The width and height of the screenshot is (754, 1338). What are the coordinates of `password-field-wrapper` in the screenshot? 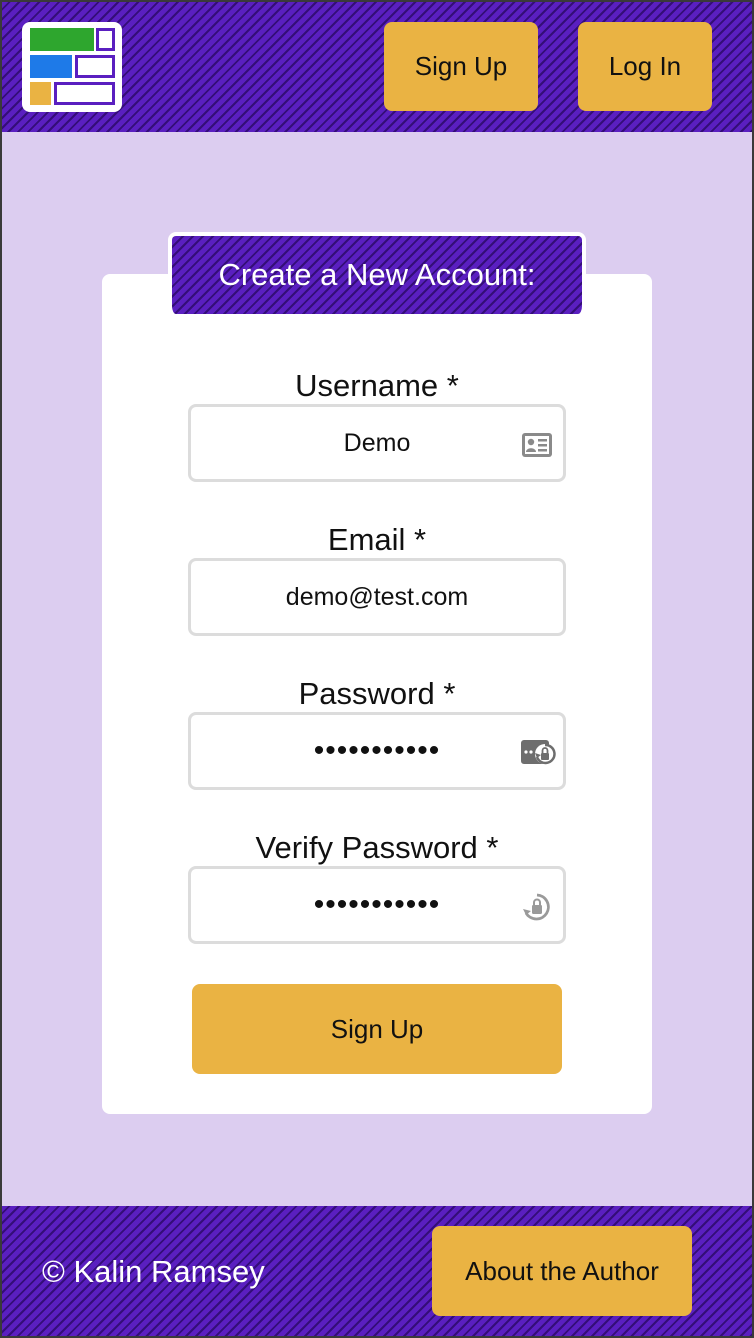 It's located at (377, 751).